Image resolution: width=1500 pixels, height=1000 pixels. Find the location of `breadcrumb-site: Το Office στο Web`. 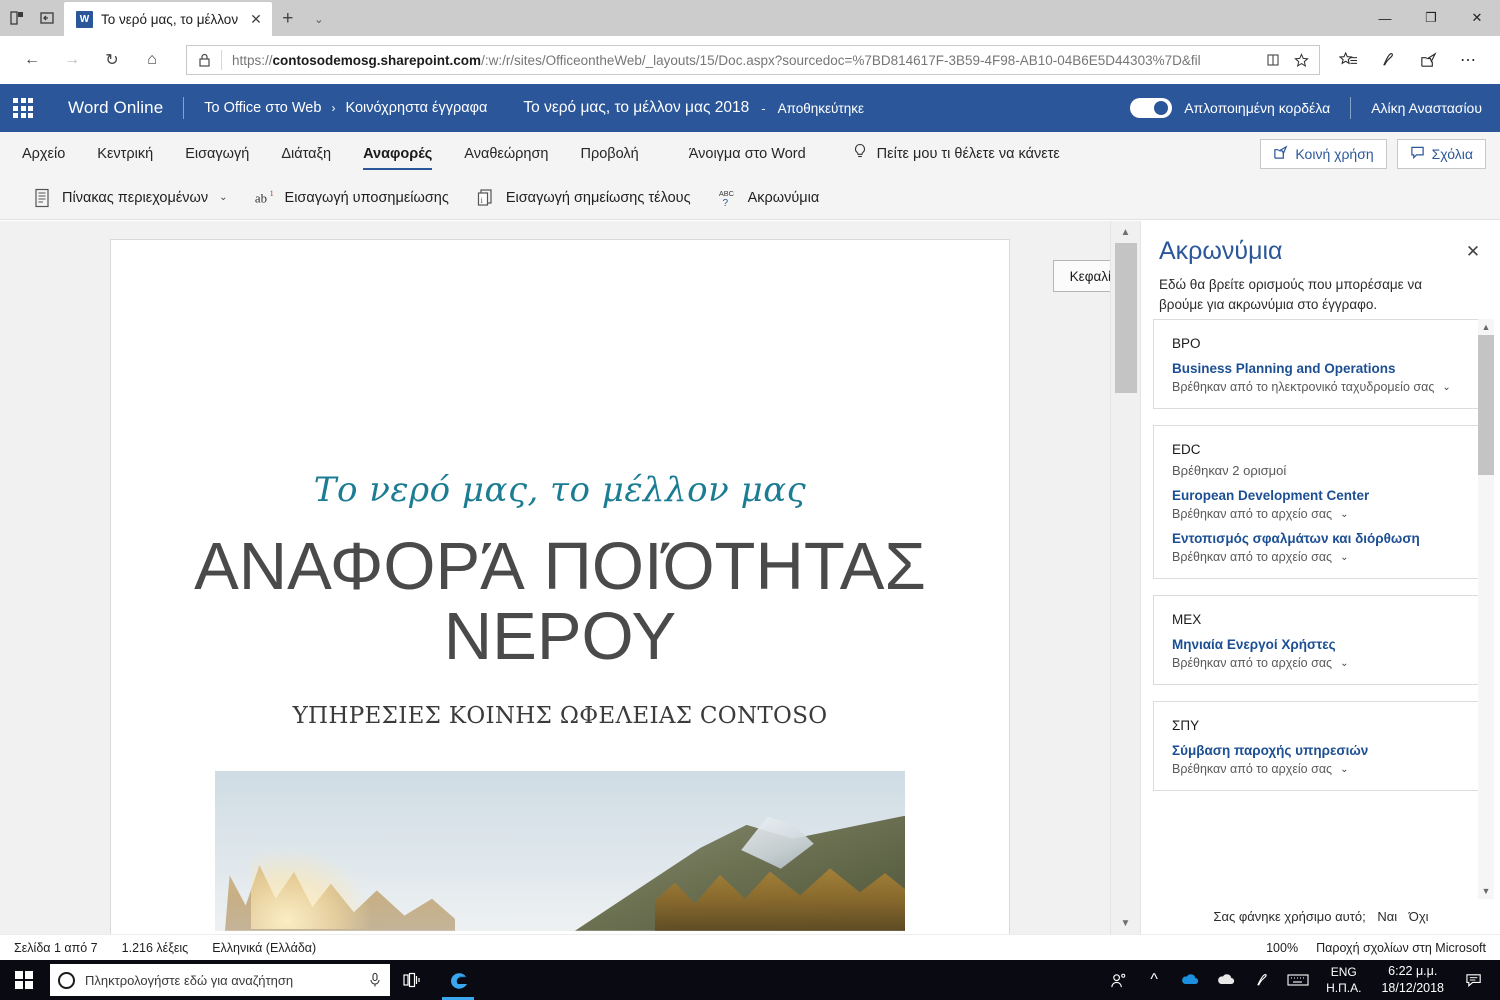

breadcrumb-site: Το Office στο Web is located at coordinates (262, 108).